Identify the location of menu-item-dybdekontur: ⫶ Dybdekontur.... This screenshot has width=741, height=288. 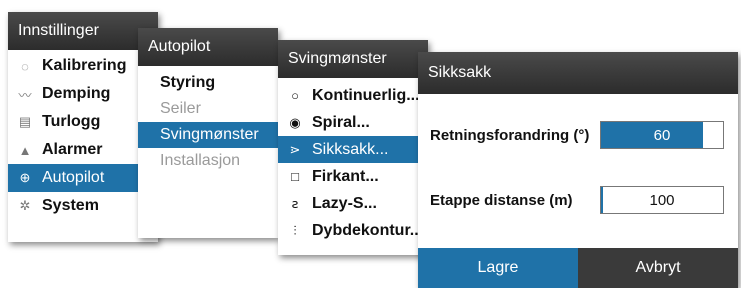
(353, 230).